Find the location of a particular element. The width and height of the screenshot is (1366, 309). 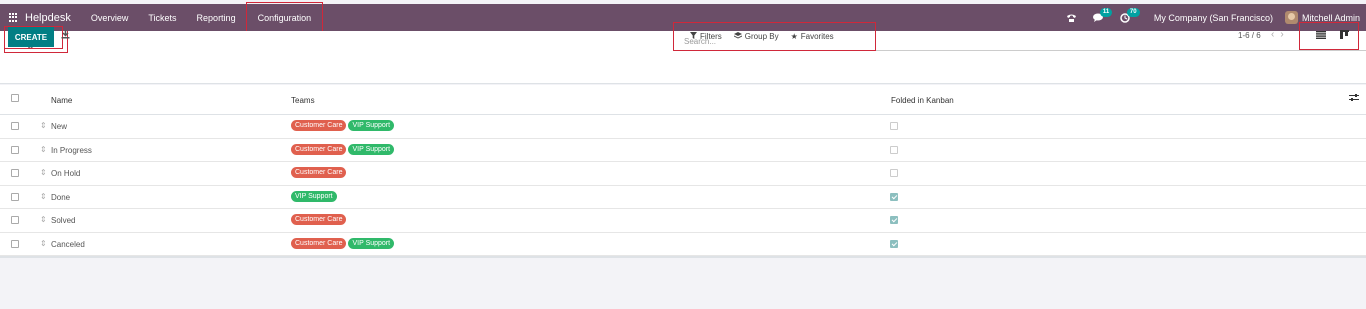

user-avatar is located at coordinates (1291, 17).